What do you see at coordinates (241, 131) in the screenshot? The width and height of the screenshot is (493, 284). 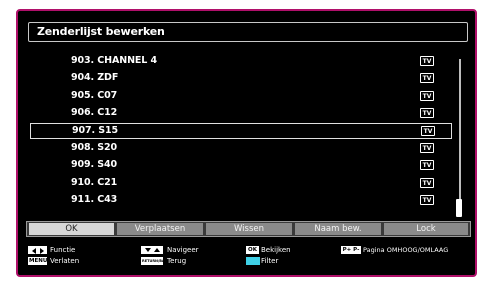 I see `channel-row-selected: 907. S15 TV` at bounding box center [241, 131].